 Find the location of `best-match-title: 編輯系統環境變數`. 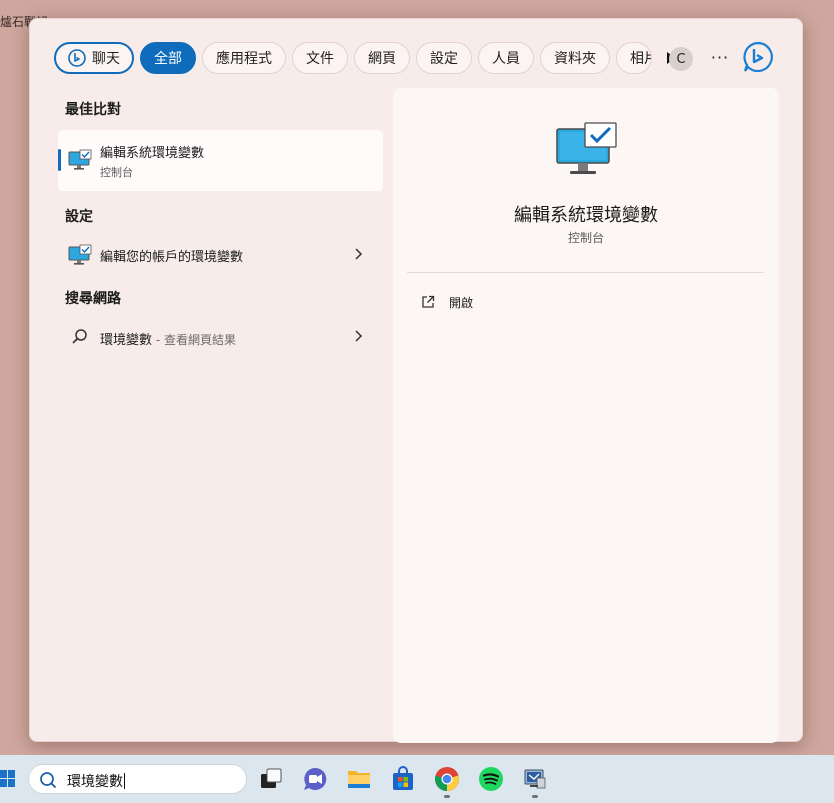

best-match-title: 編輯系統環境變數 is located at coordinates (152, 153).